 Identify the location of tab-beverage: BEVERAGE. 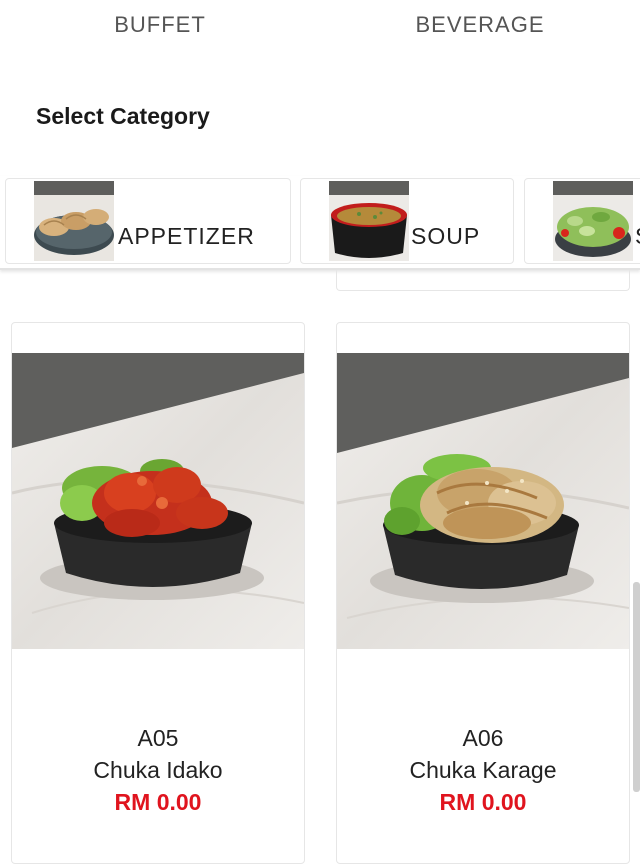
(480, 26).